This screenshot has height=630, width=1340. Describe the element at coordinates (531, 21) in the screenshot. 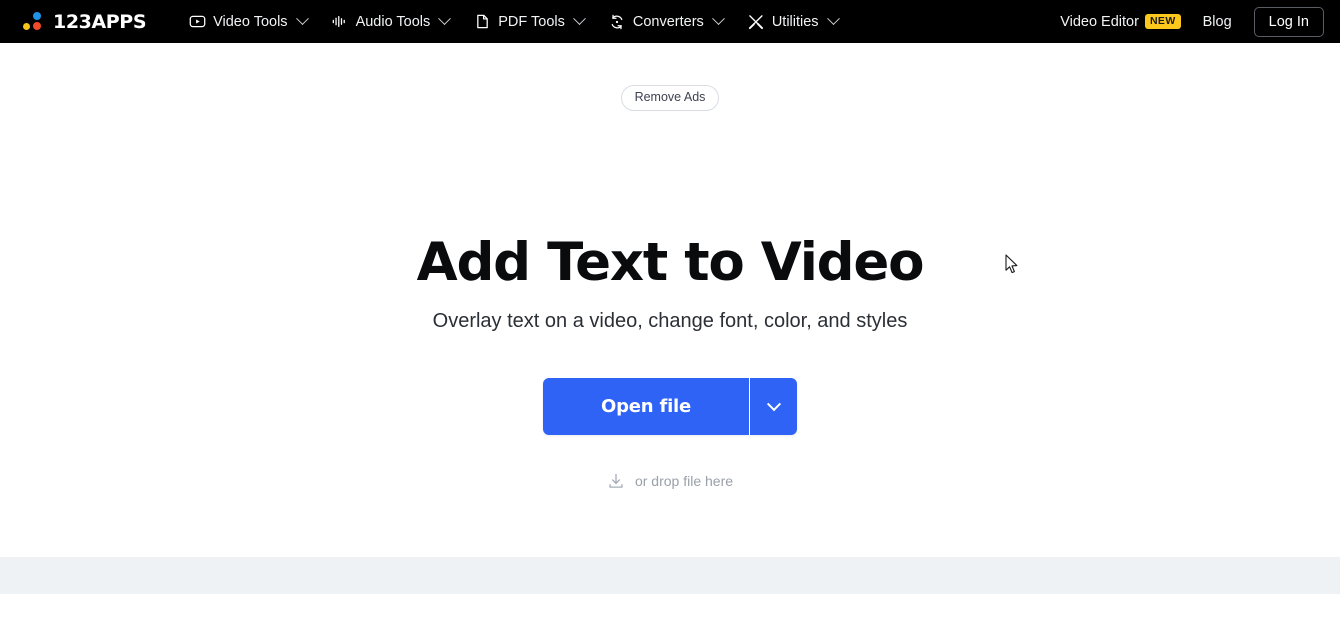

I see `nav-item-label: PDF Tools` at that location.